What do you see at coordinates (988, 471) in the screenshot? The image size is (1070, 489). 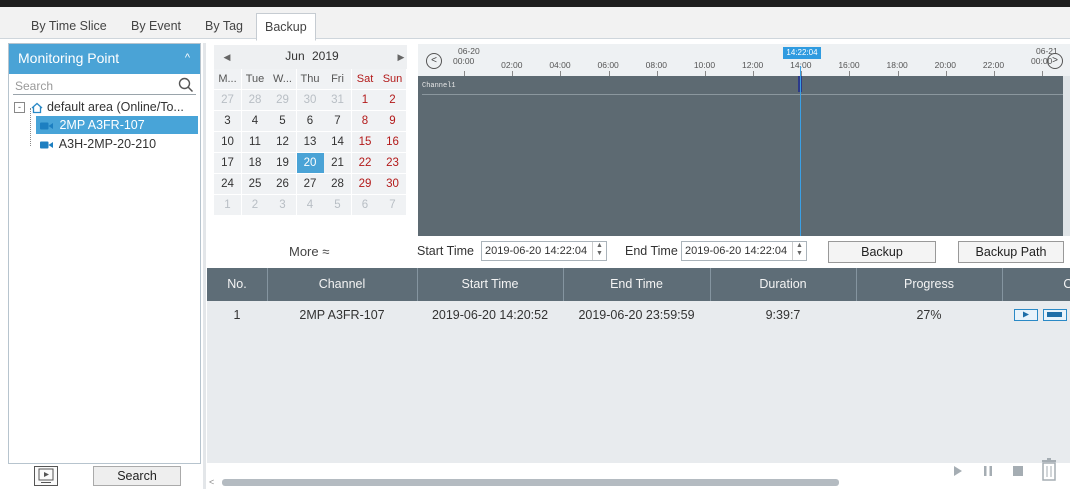 I see `pause-all-icon` at bounding box center [988, 471].